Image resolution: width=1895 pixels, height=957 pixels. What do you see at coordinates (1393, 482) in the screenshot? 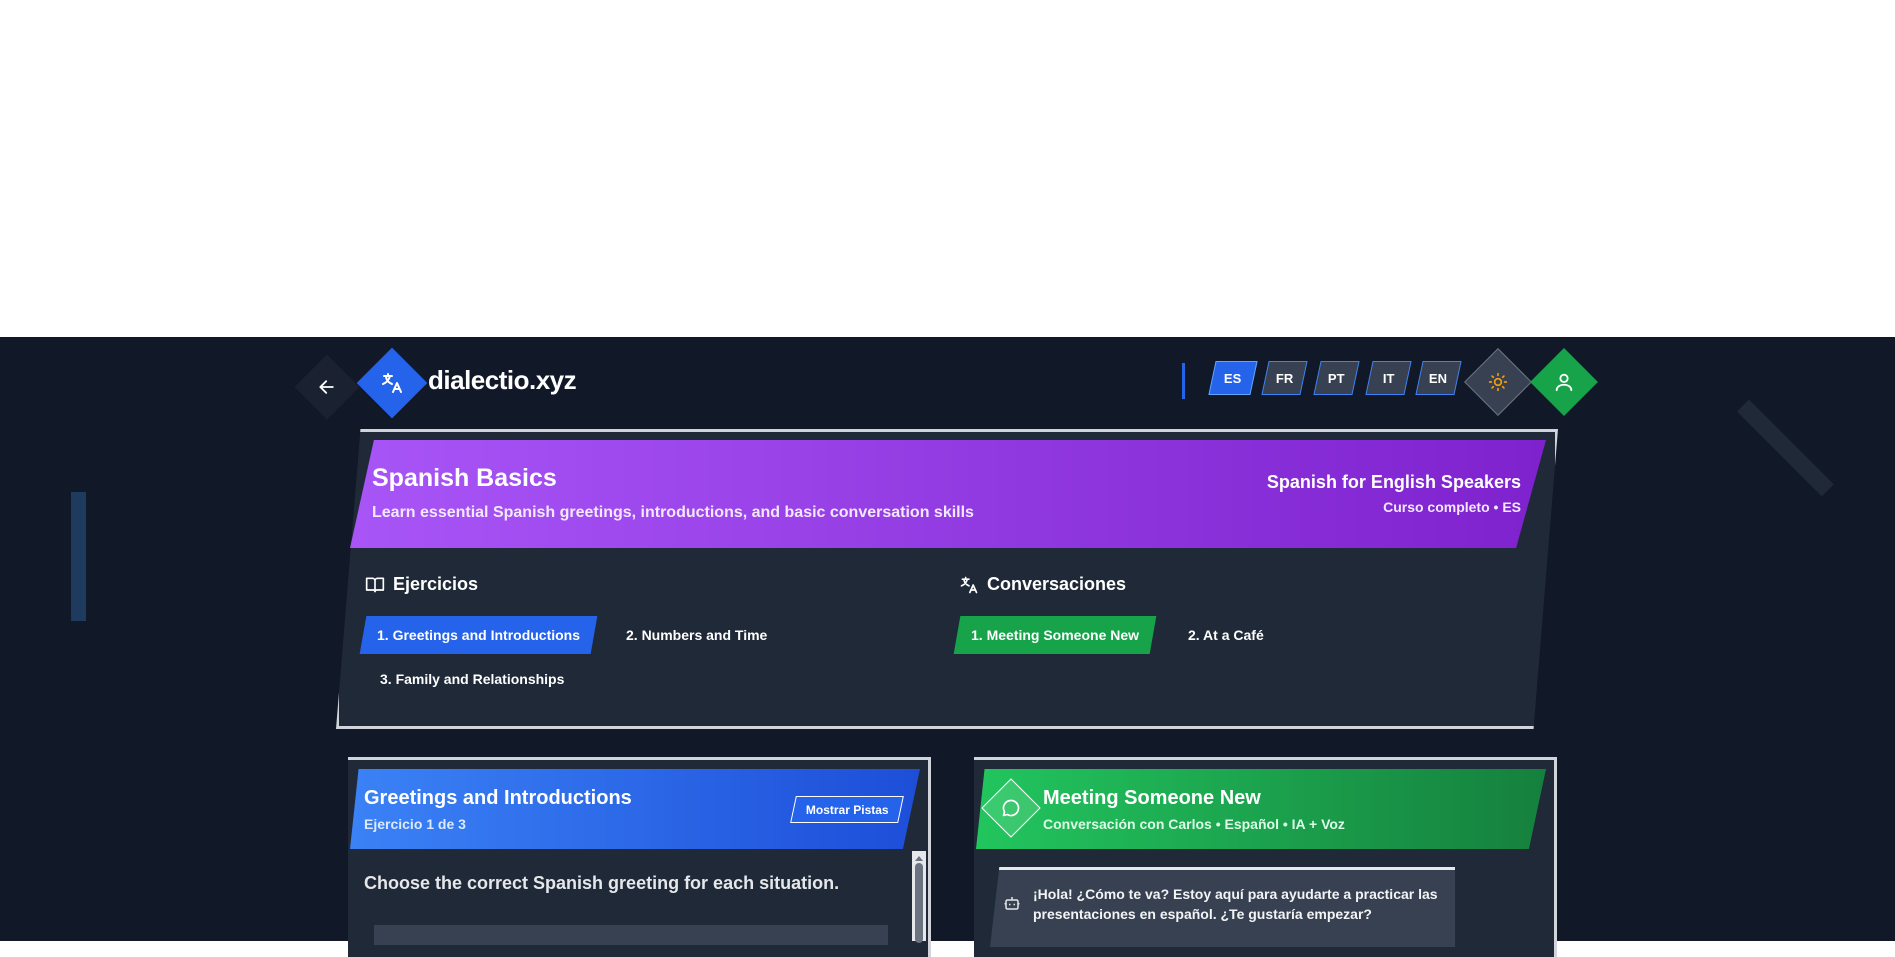
I see `course-track: Spanish for English Speakers` at bounding box center [1393, 482].